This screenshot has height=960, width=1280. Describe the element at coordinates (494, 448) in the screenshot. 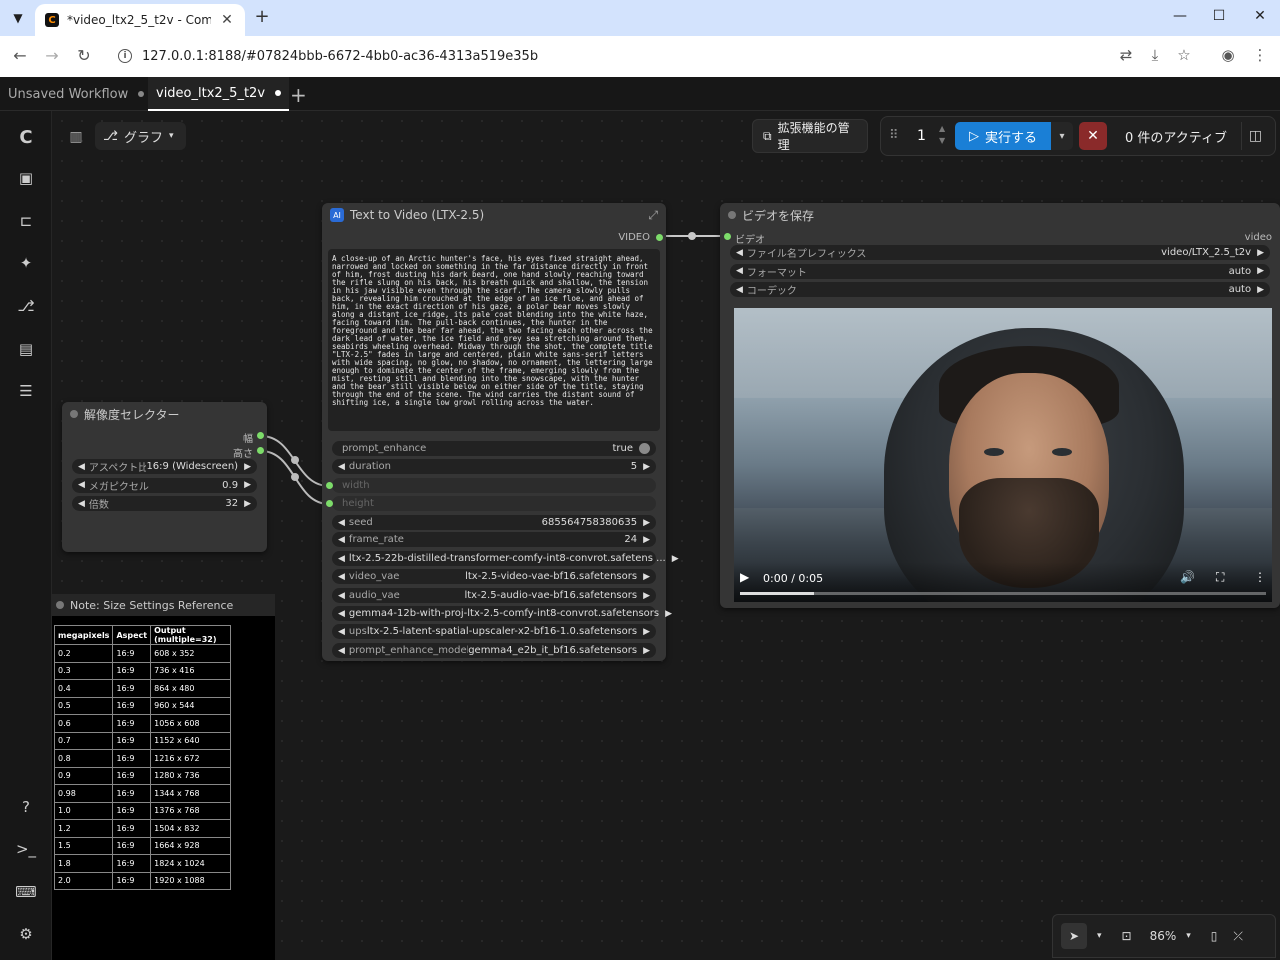

I see `widget-prompt-enhance: prompt_enhance true` at that location.